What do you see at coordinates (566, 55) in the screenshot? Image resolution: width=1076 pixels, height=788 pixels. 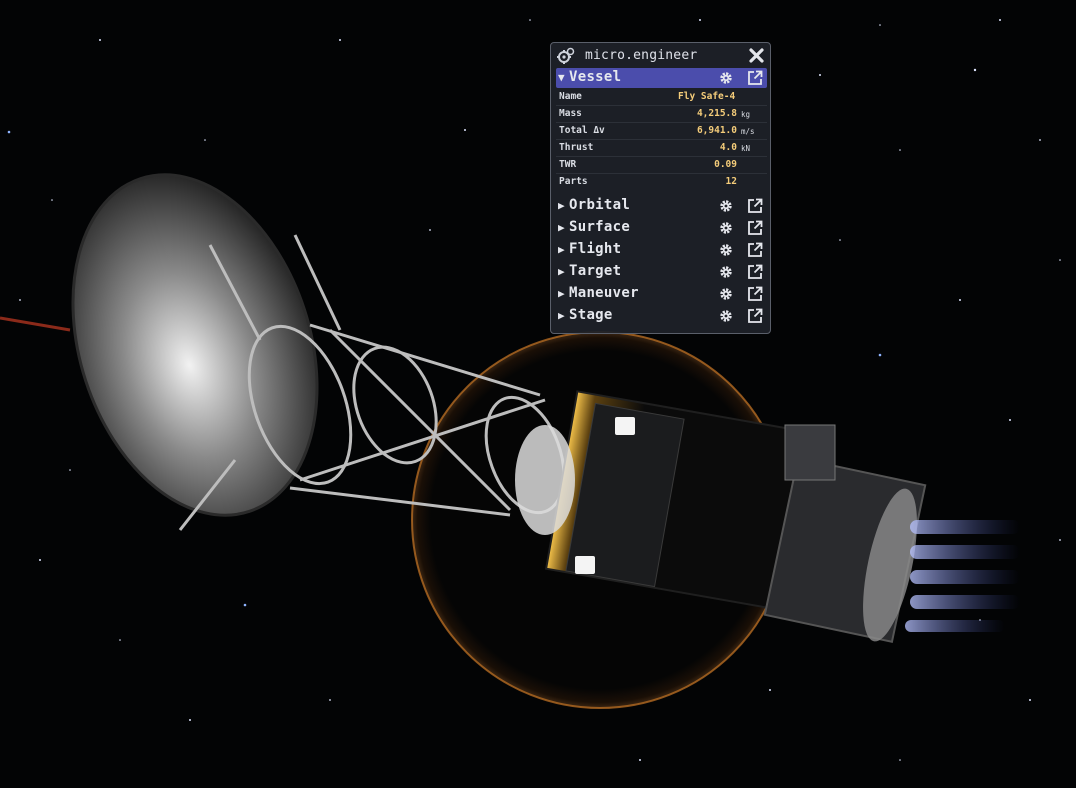 I see `gears-icon` at bounding box center [566, 55].